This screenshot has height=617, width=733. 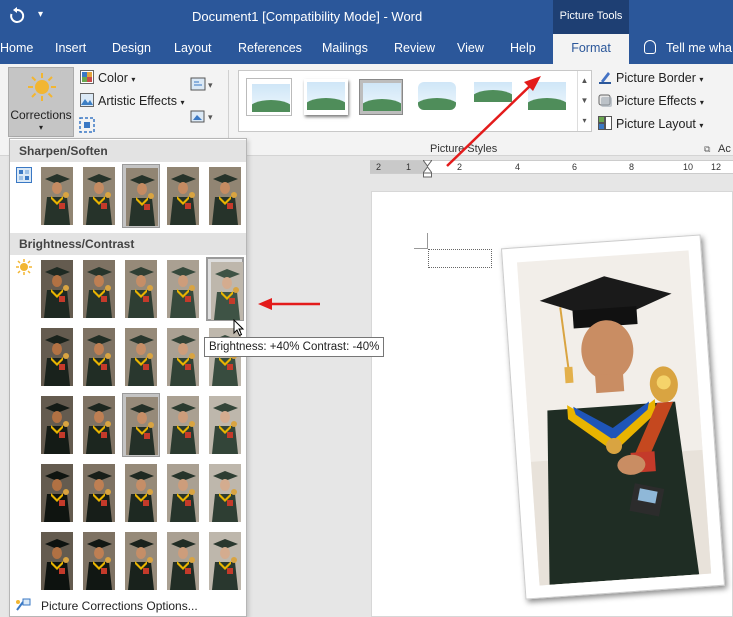 I want to click on gallery-scroll-down: ▼, so click(x=584, y=101).